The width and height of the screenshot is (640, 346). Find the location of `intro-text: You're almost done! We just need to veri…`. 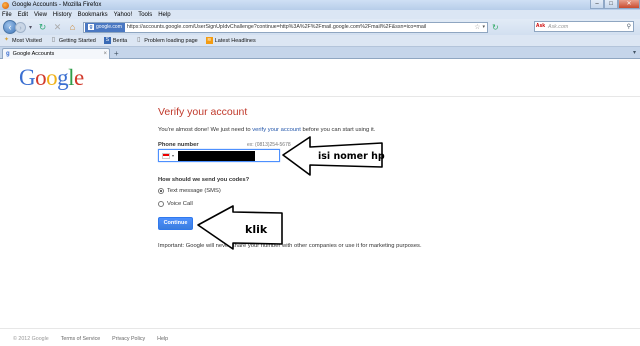

intro-text: You're almost done! We just need to veri… is located at coordinates (267, 130).